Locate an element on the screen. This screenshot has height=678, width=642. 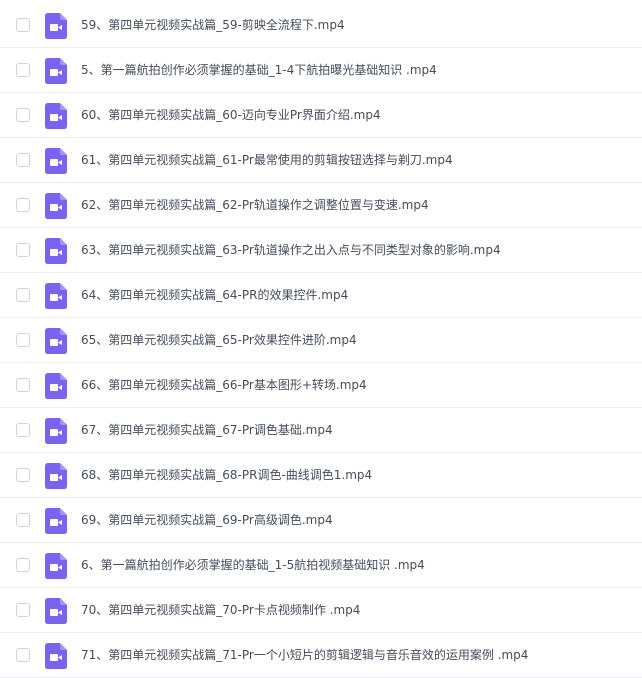
file-row: 61、第四单元视频实战篇_61-Pr最常使用的剪辑按钮选择与剃刀.mp4 is located at coordinates (321, 160).